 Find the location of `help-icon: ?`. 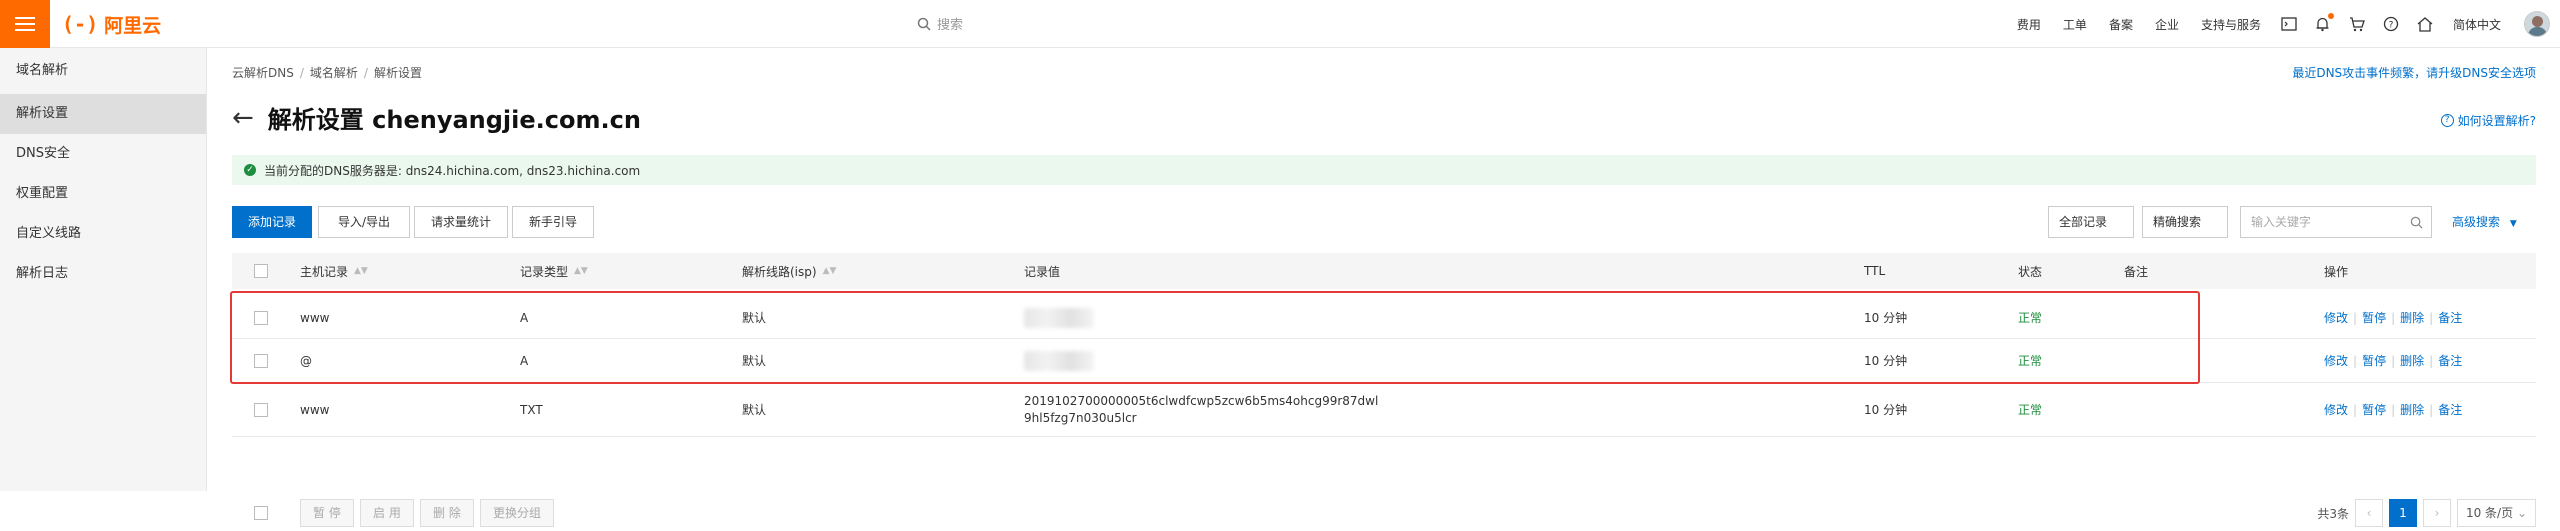

help-icon: ? is located at coordinates (2391, 24).